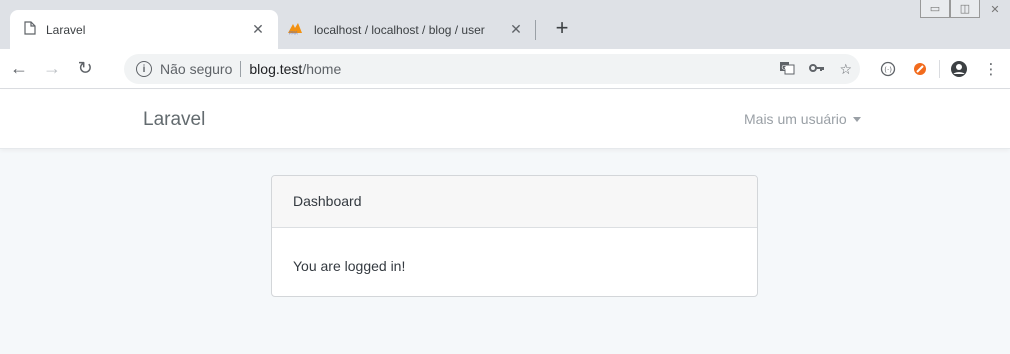  I want to click on translate-icon: G, so click(787, 69).